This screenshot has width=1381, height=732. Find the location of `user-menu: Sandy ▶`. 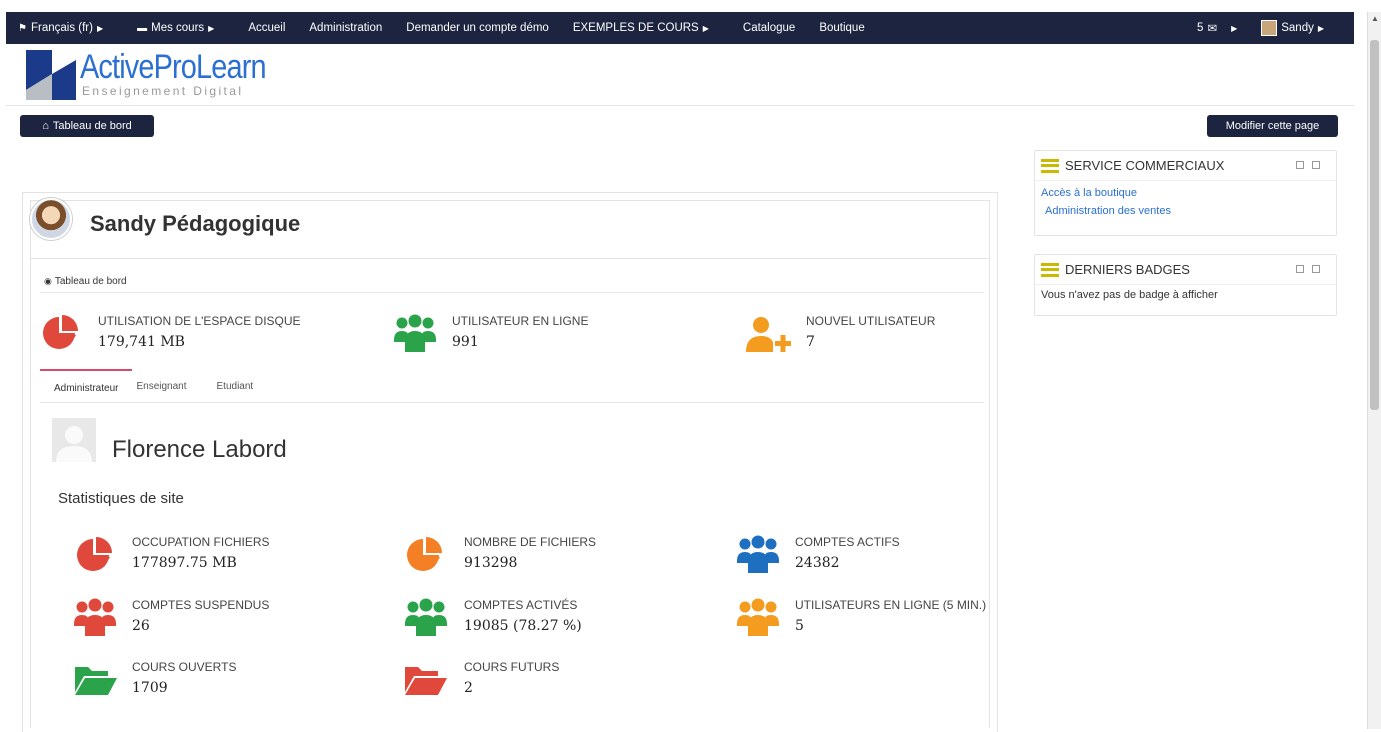

user-menu: Sandy ▶ is located at coordinates (1292, 28).